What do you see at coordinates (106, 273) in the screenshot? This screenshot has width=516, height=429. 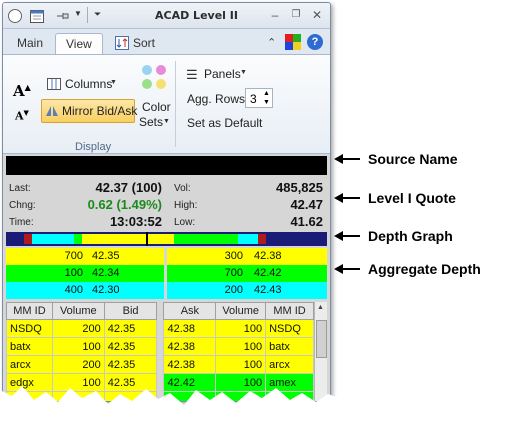 I see `agg-bid-price: 42.34` at bounding box center [106, 273].